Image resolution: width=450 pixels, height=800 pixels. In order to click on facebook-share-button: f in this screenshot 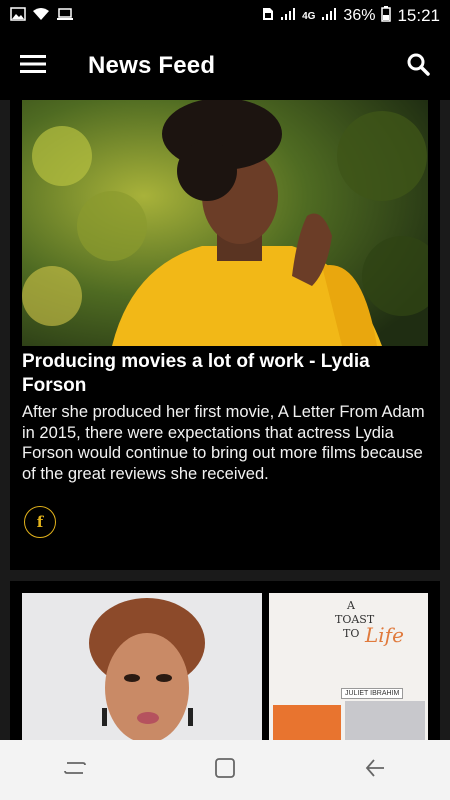, I will do `click(40, 522)`.